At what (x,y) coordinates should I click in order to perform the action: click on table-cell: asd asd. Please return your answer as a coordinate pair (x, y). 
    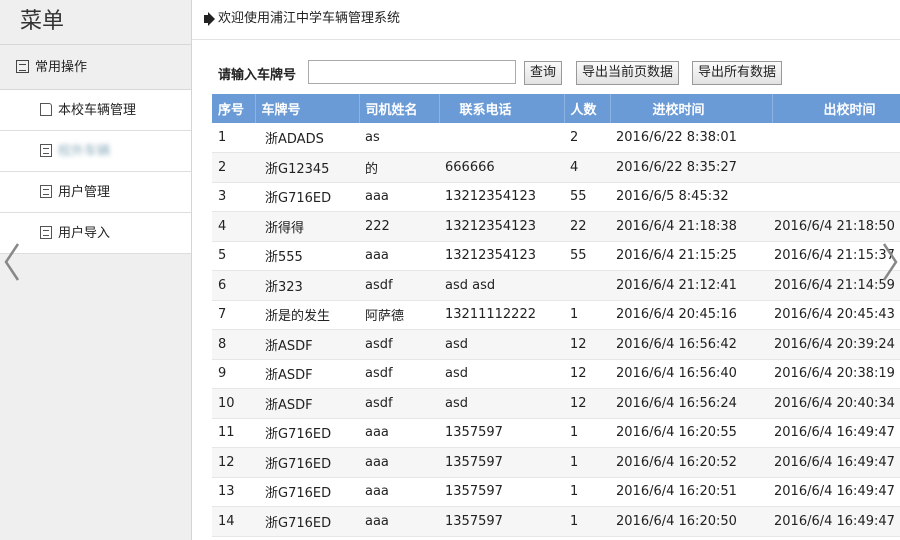
    Looking at the image, I should click on (501, 285).